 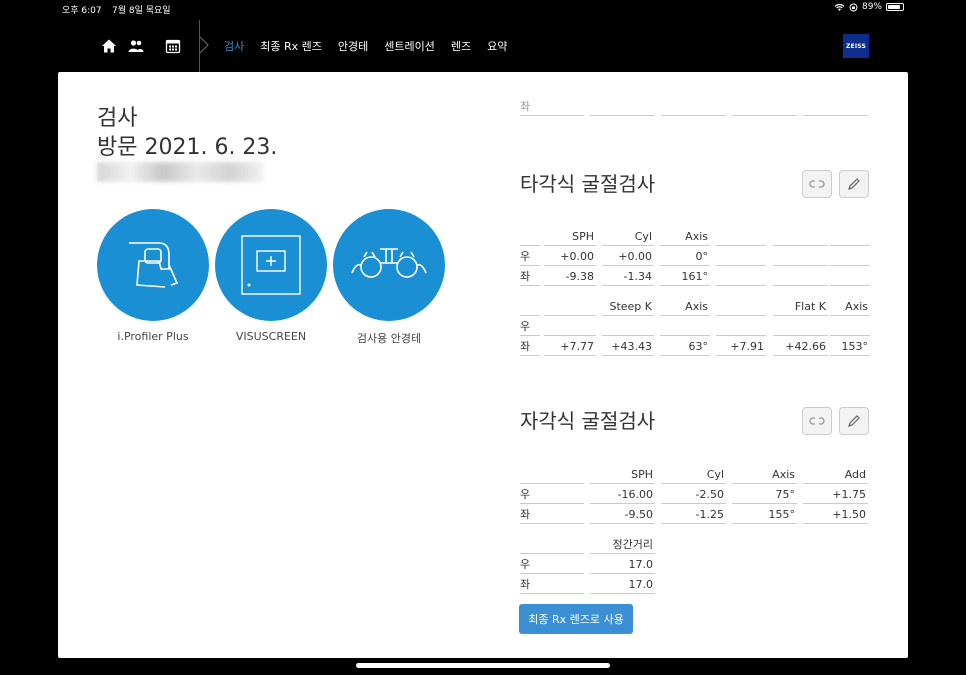 I want to click on use-as-final-rx-button: 최종 Rx 렌즈로 사용, so click(x=576, y=619).